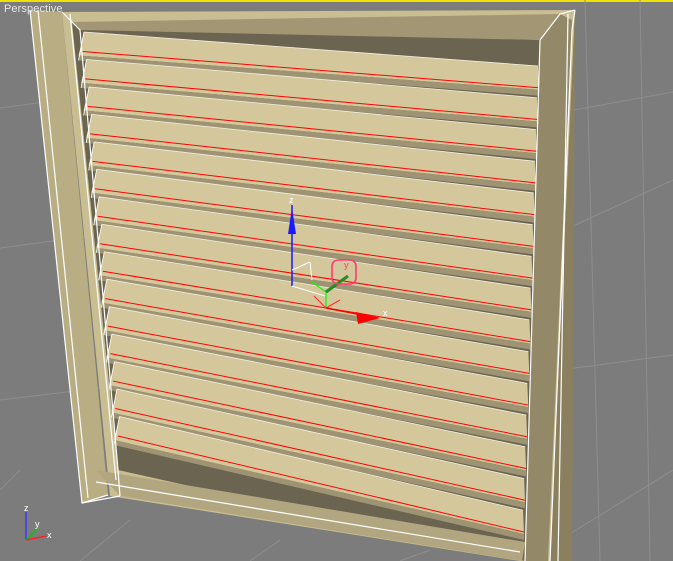 The height and width of the screenshot is (561, 673). I want to click on gizmo-z-label: z, so click(291, 200).